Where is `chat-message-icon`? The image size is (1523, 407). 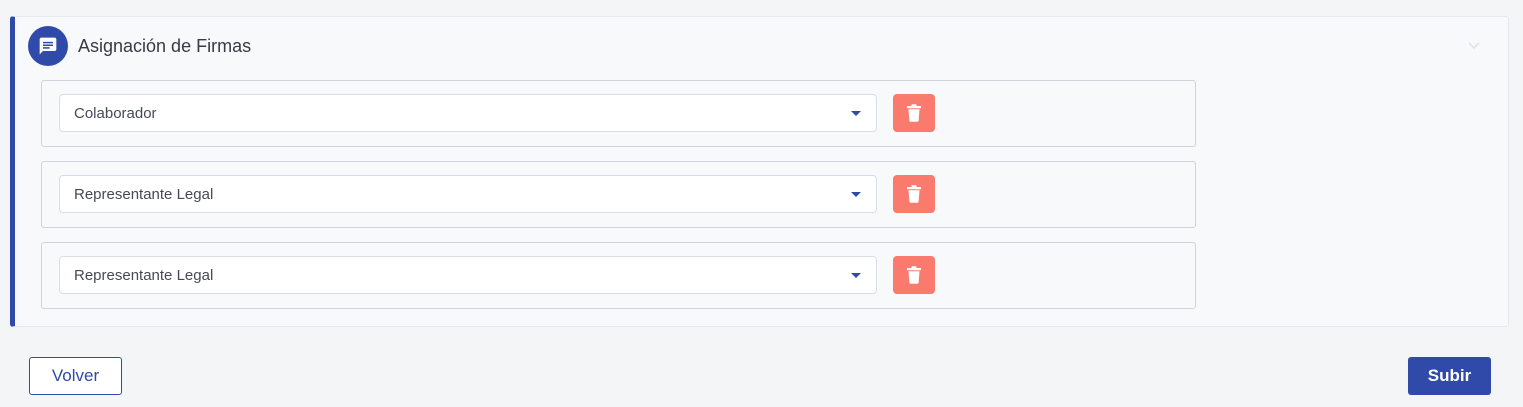 chat-message-icon is located at coordinates (48, 46).